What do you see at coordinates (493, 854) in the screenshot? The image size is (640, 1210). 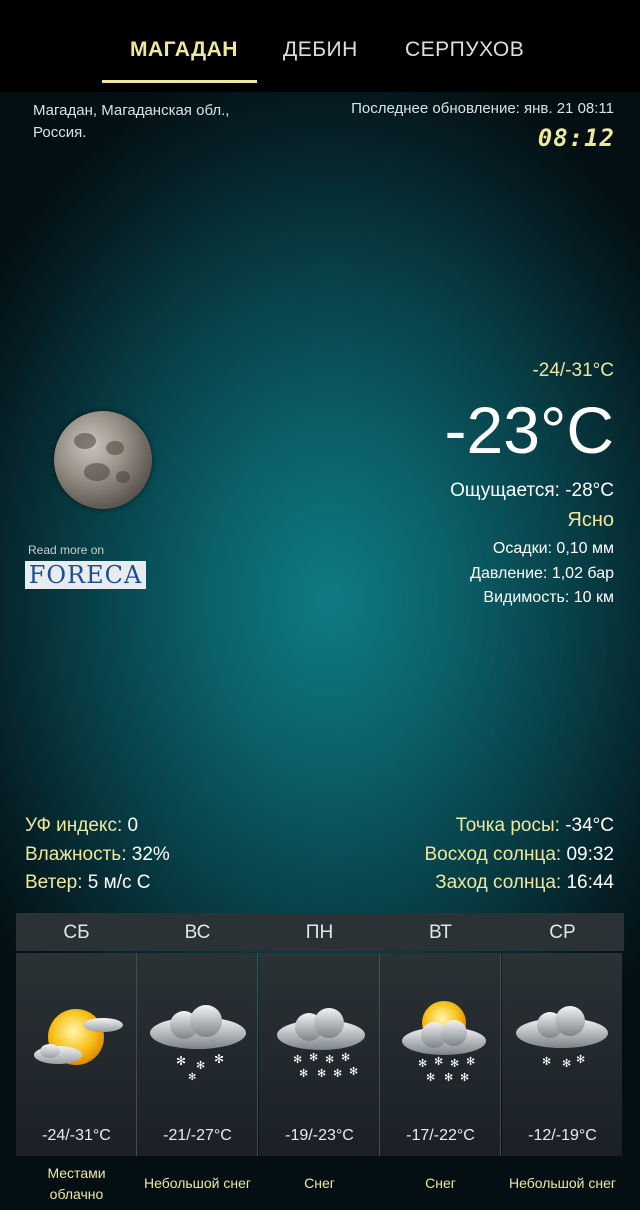 I see `stat-label: Восход солнца:` at bounding box center [493, 854].